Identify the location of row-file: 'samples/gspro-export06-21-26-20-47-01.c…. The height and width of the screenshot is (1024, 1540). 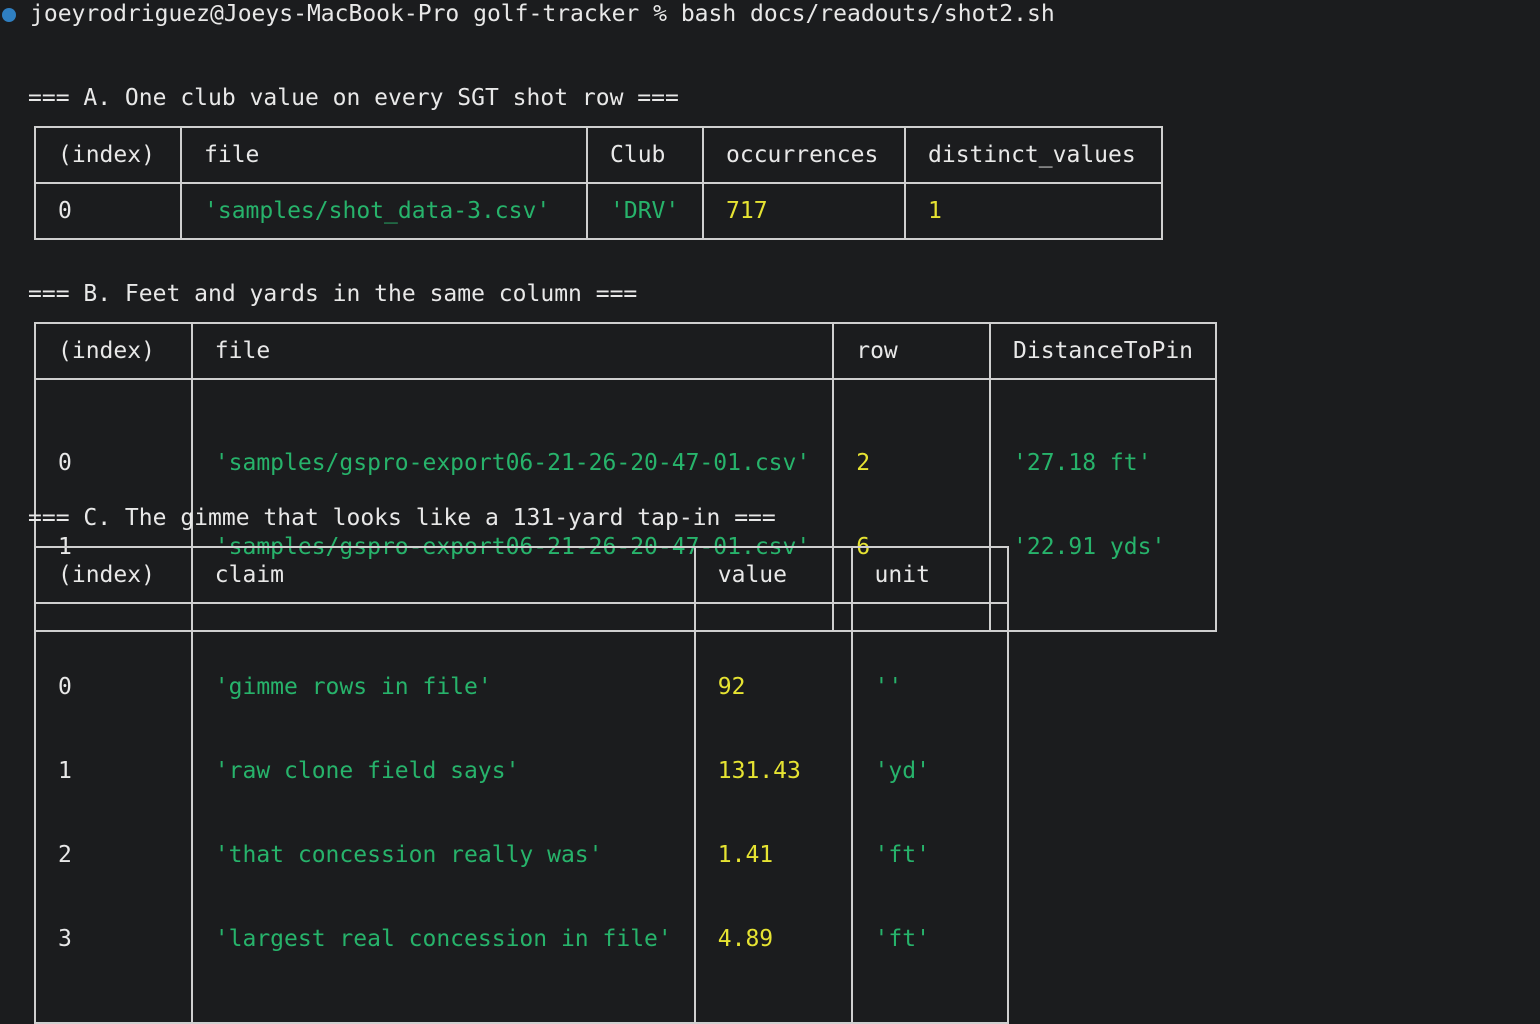
(512, 463).